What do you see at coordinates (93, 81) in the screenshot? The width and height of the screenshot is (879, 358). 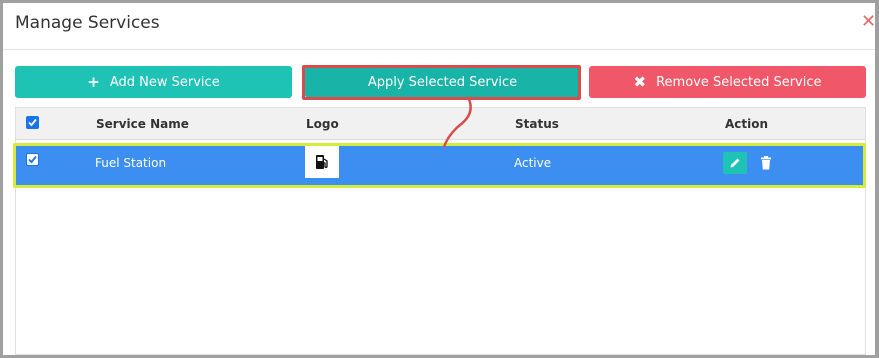 I see `plus-icon: +` at bounding box center [93, 81].